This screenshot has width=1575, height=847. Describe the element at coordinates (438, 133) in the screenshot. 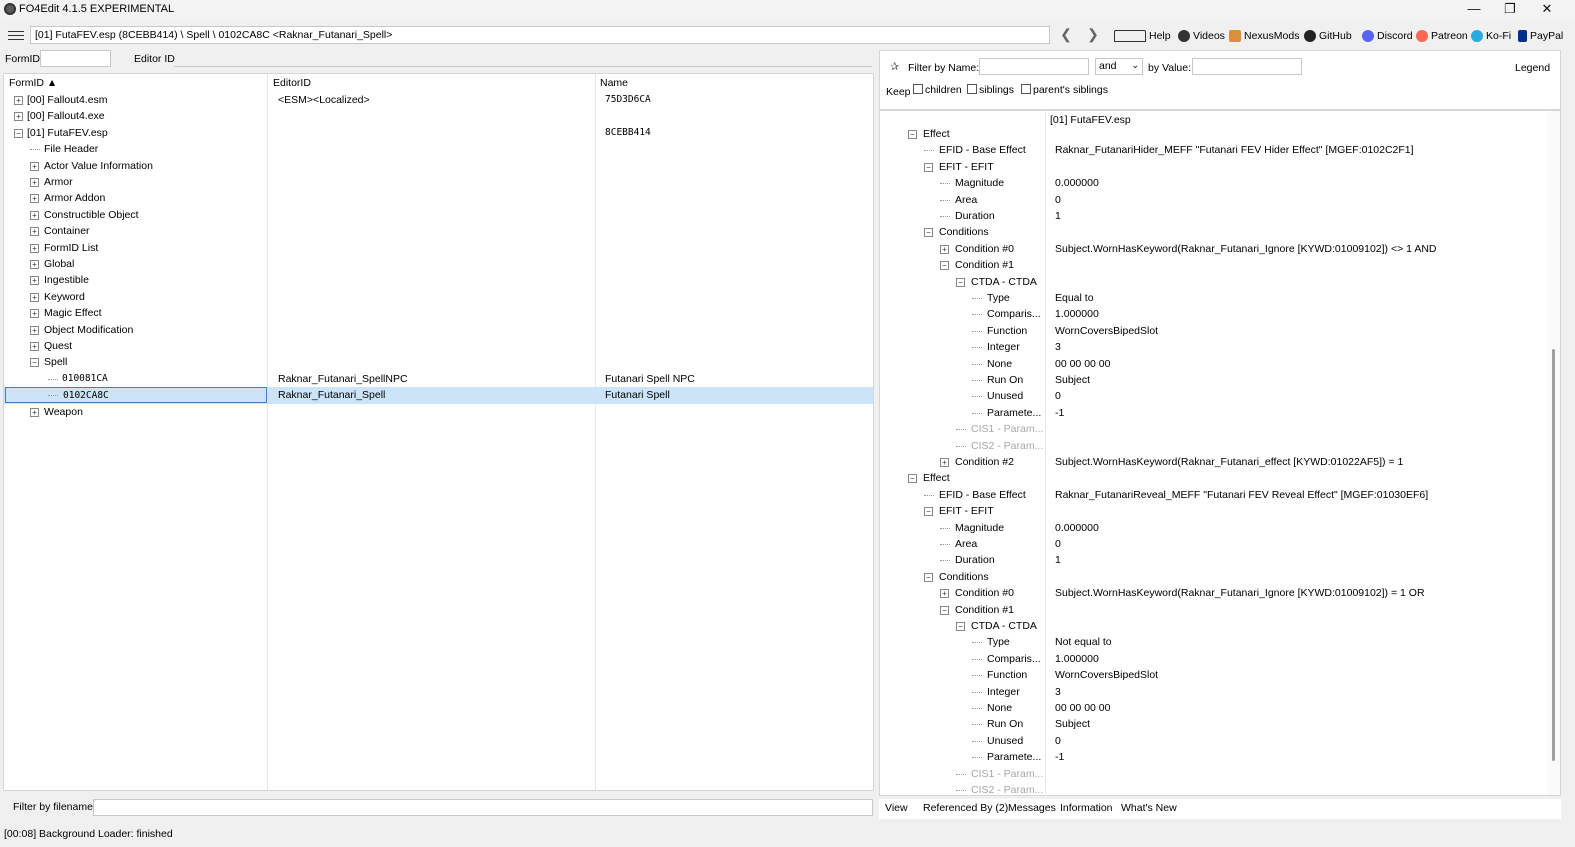

I see `tree-row: − [01] FutaFEV.esp 8CEBB414` at that location.